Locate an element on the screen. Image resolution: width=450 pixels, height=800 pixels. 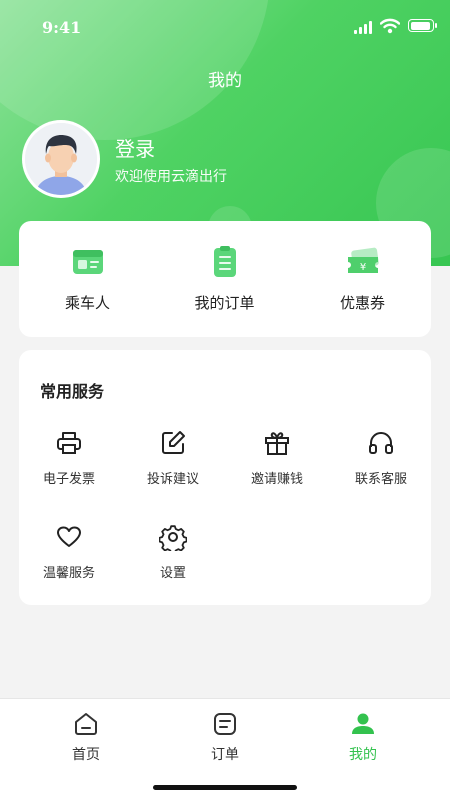
service-label: 设置 is located at coordinates (172, 573).